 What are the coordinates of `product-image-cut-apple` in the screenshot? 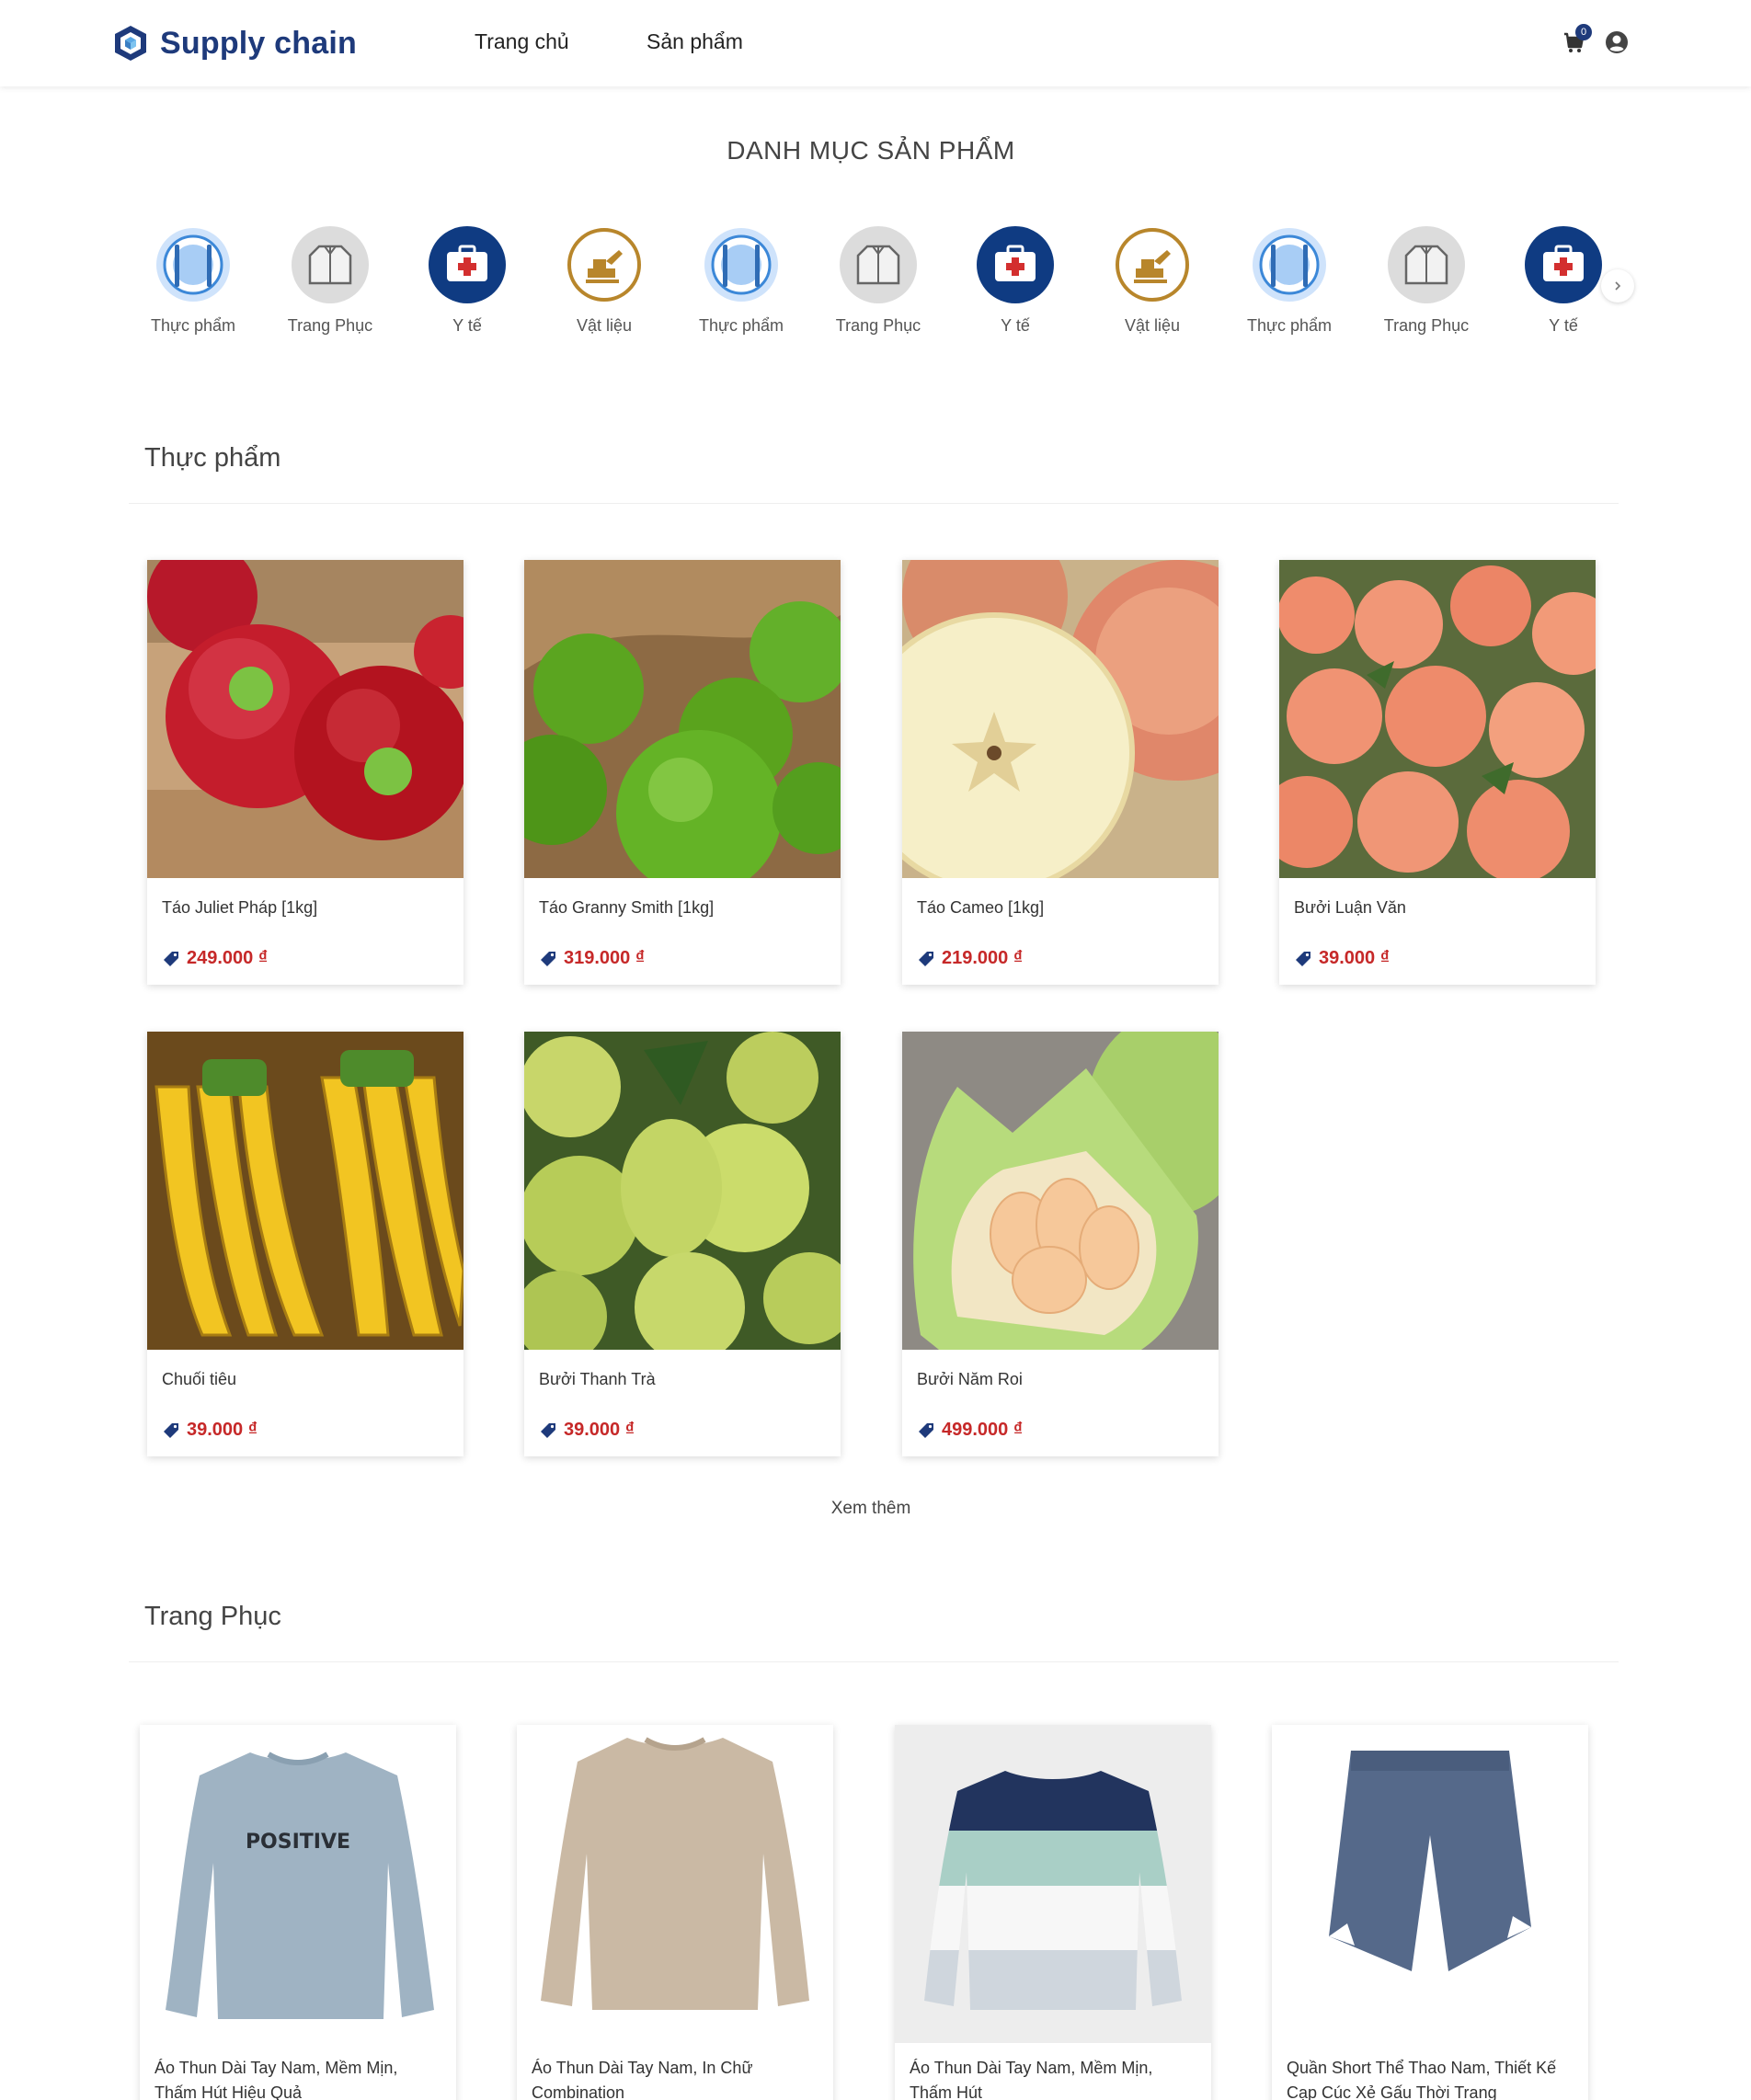 It's located at (1060, 719).